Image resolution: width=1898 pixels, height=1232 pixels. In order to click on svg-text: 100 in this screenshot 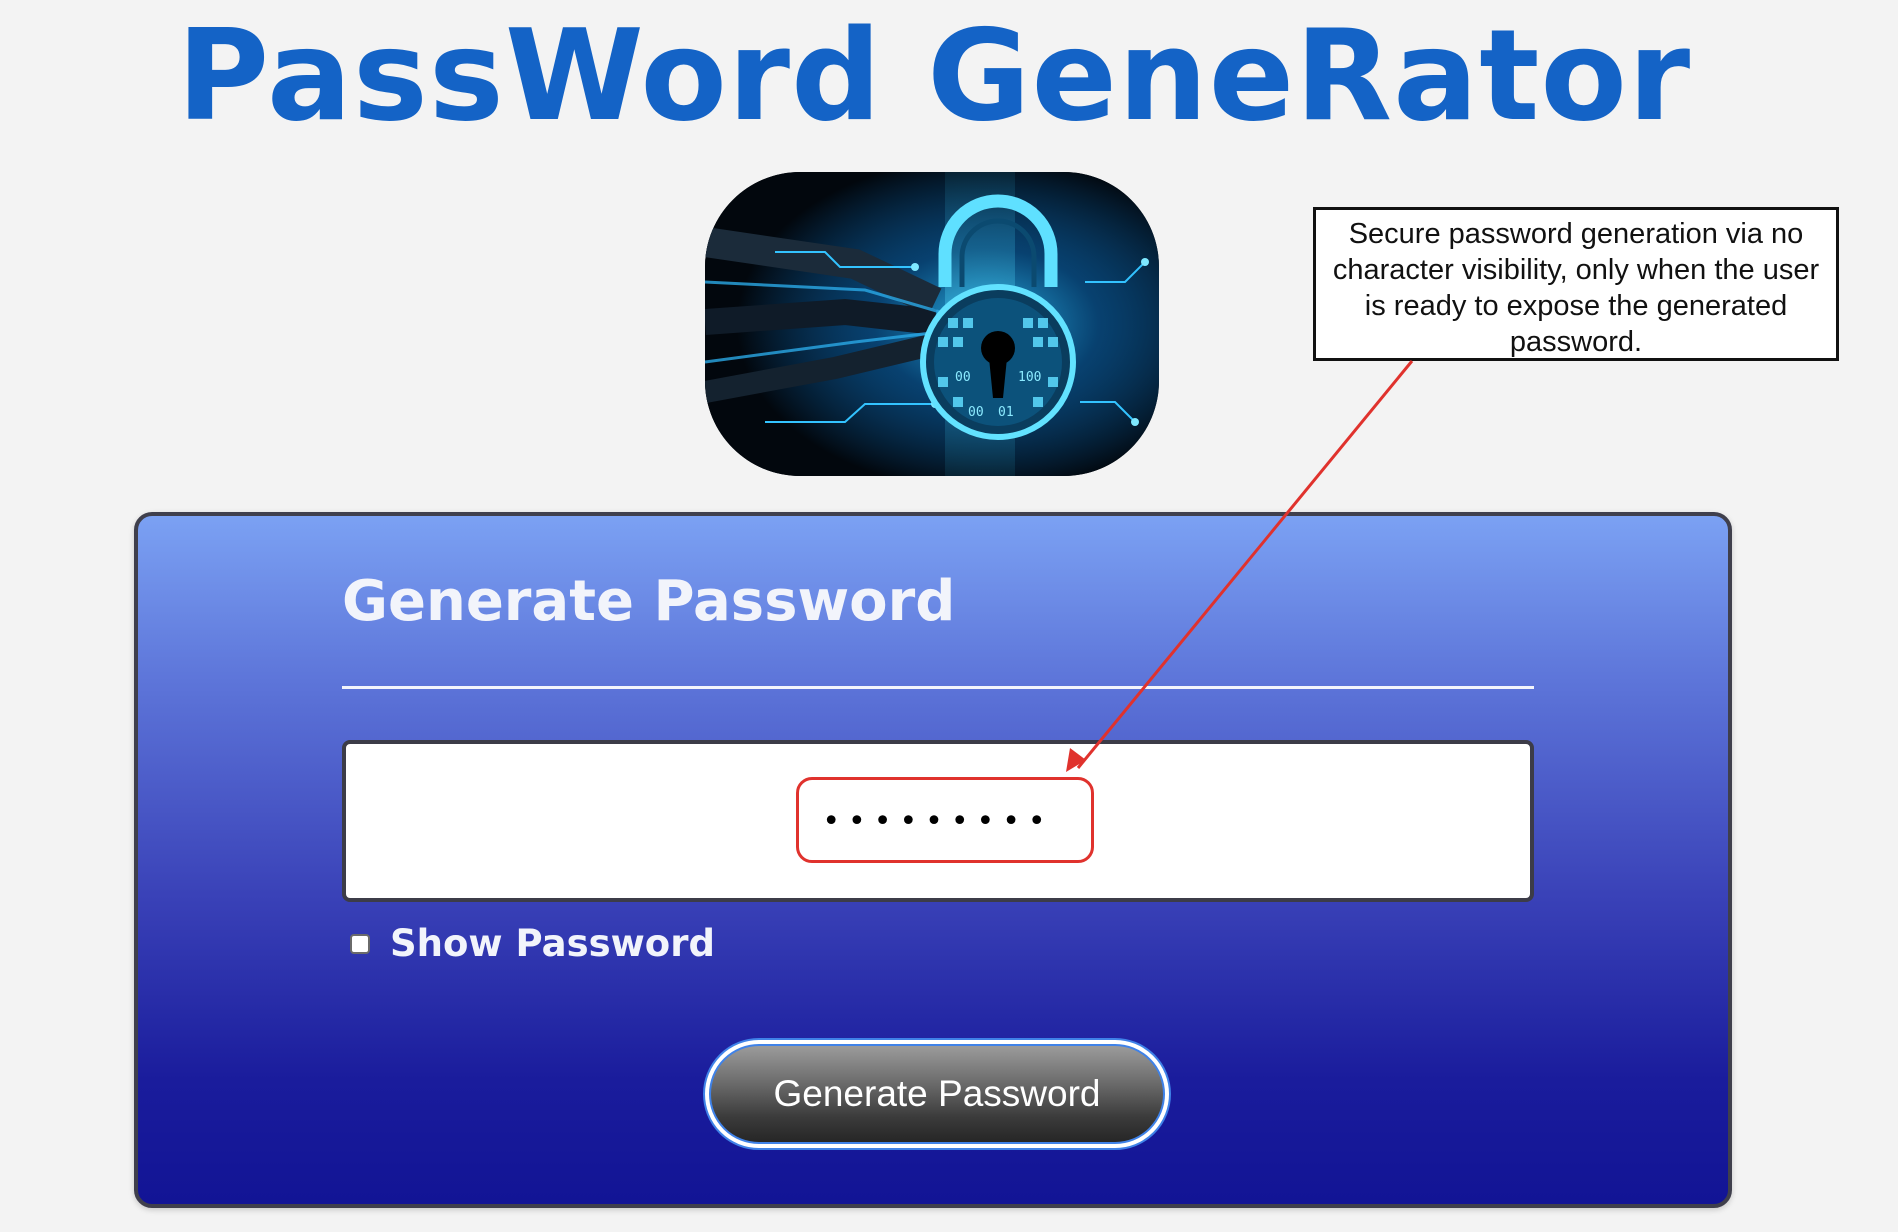, I will do `click(1029, 377)`.